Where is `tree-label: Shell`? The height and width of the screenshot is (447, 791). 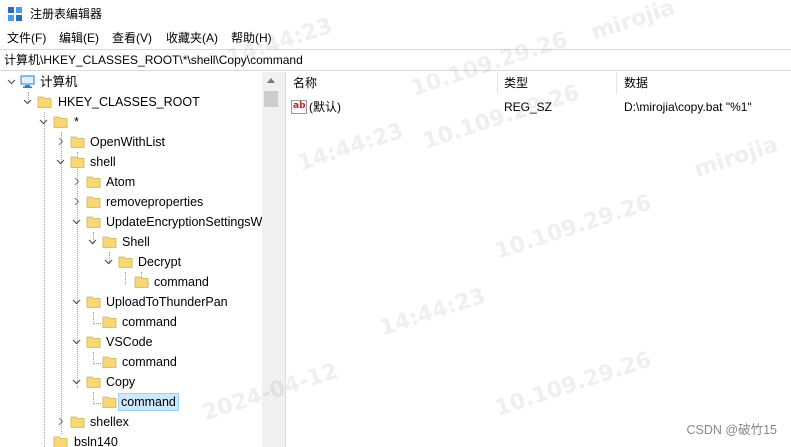
tree-label: Shell is located at coordinates (136, 242).